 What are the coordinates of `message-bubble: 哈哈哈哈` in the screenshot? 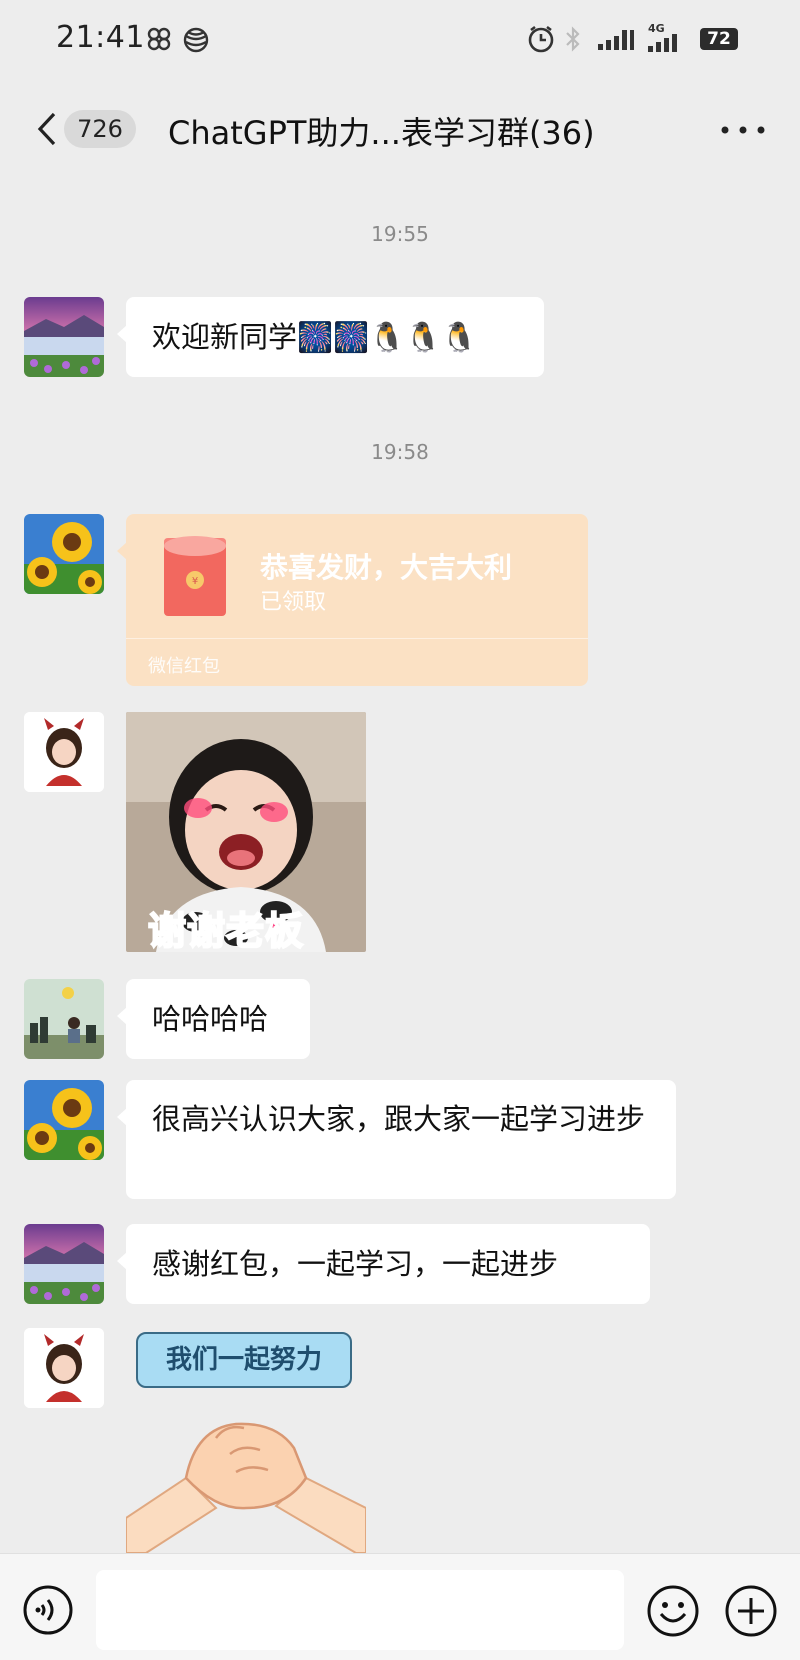 It's located at (213, 1019).